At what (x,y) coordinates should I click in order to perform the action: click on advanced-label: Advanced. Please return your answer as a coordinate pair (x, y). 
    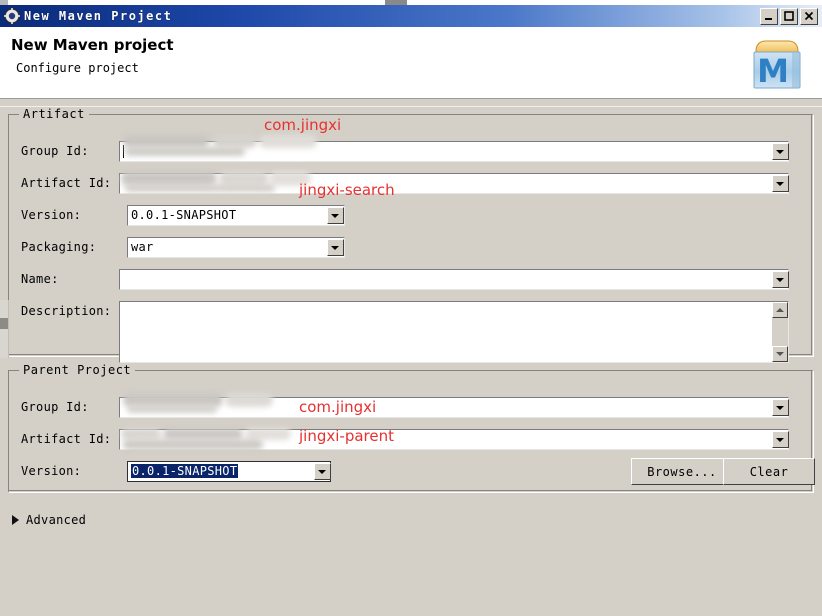
    Looking at the image, I should click on (56, 520).